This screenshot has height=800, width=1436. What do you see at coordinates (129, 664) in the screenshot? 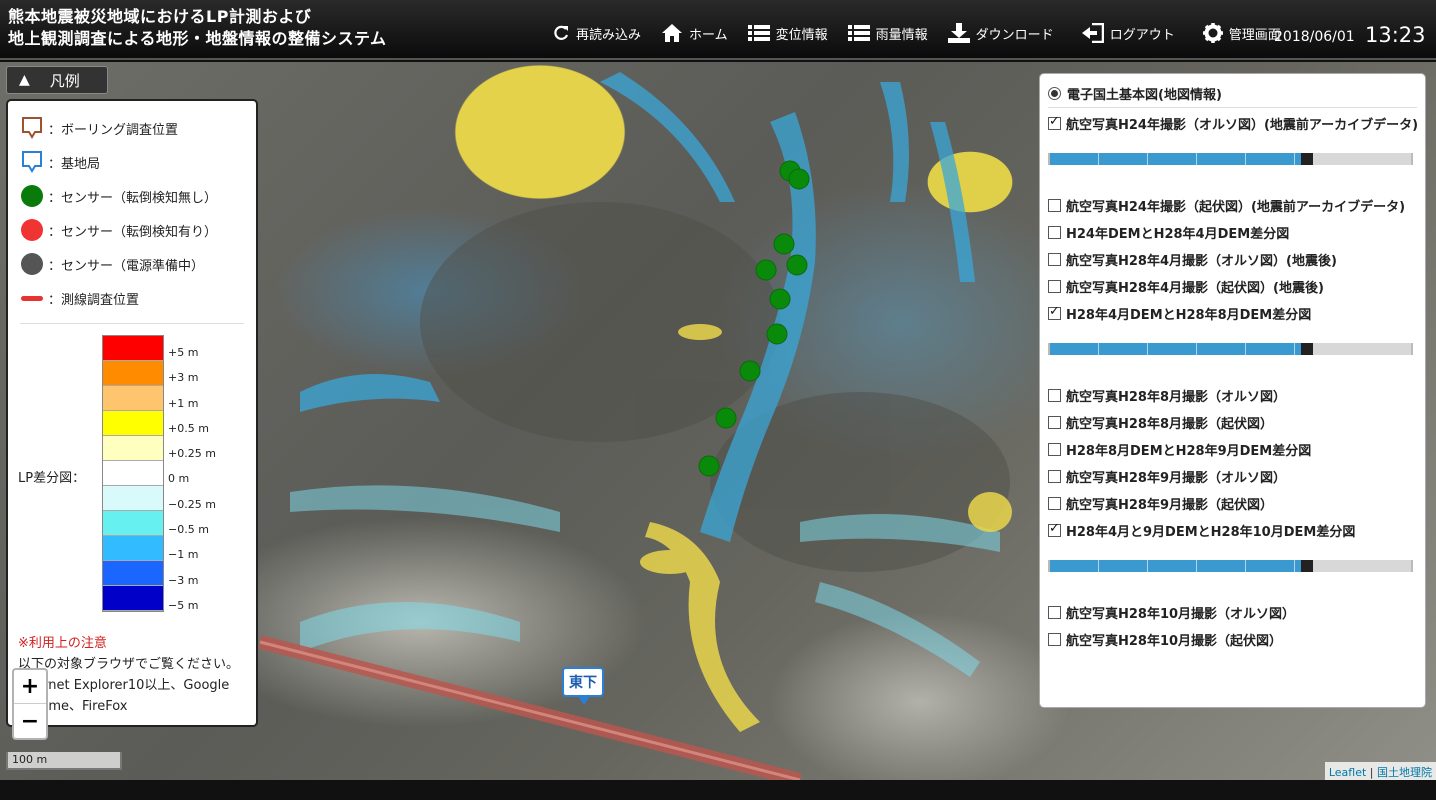
I see `usage-note-line: 以下の対象ブラウザでご覧ください。` at bounding box center [129, 664].